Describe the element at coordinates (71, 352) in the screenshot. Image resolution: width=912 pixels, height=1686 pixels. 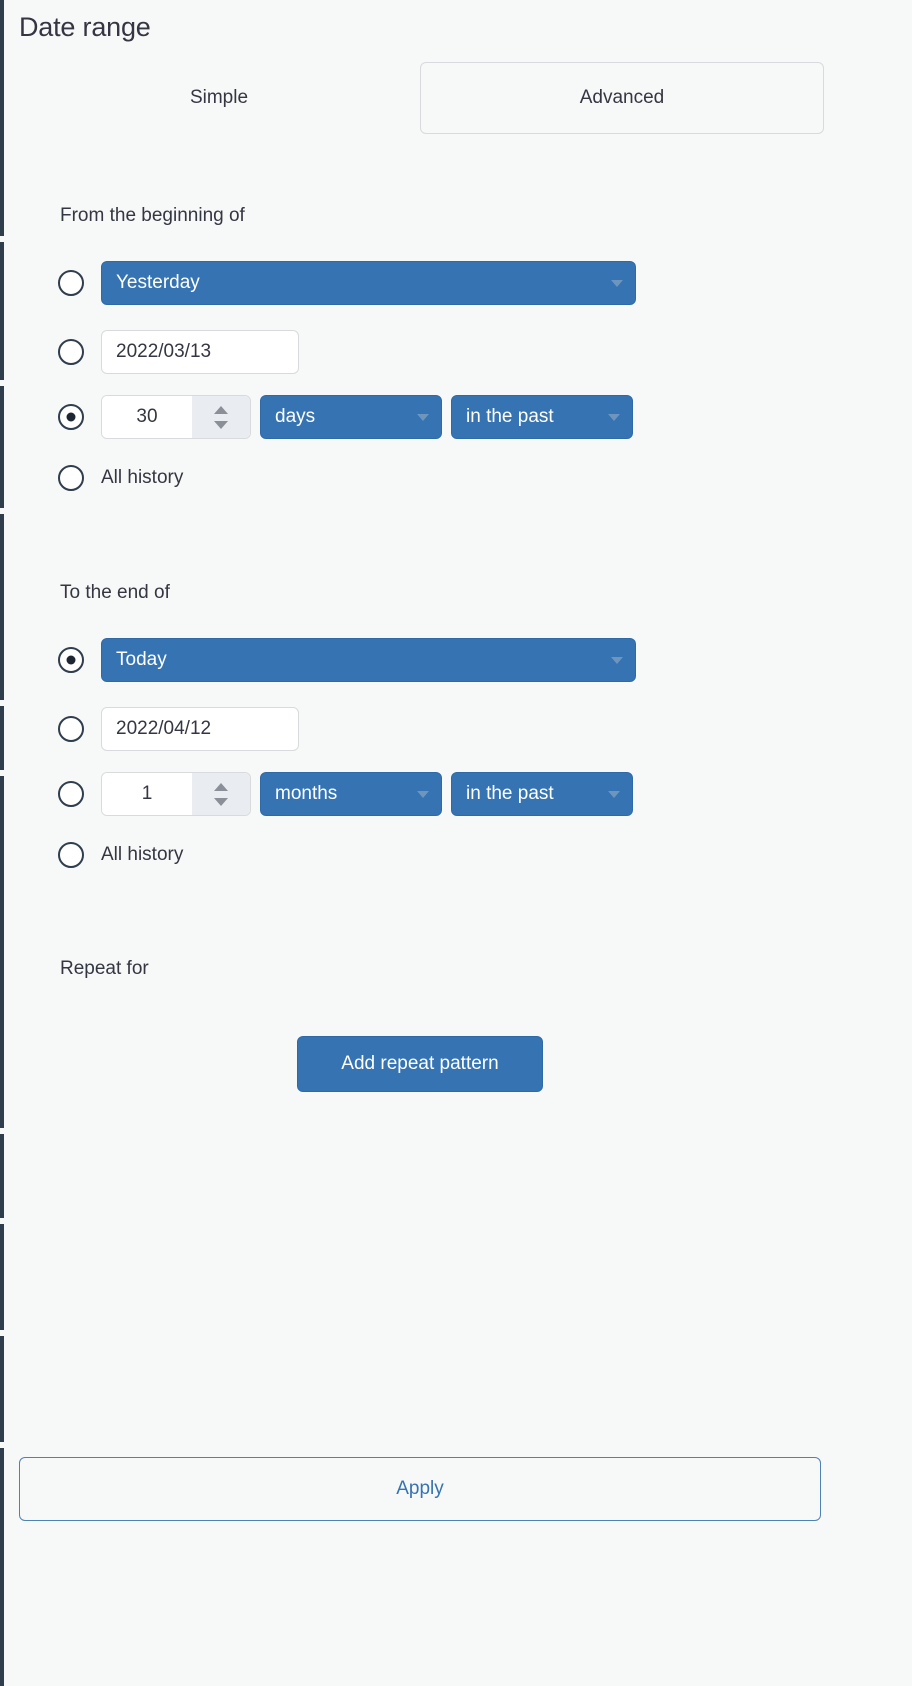
I see `from-date-radio` at that location.